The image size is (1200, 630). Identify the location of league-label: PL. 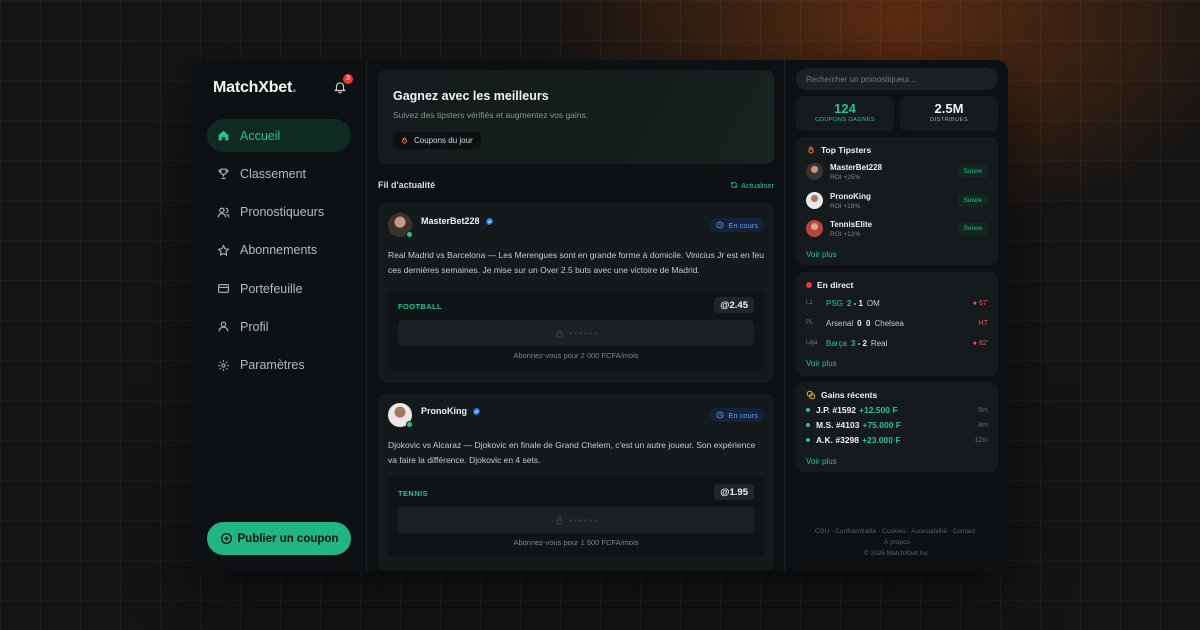
(810, 323).